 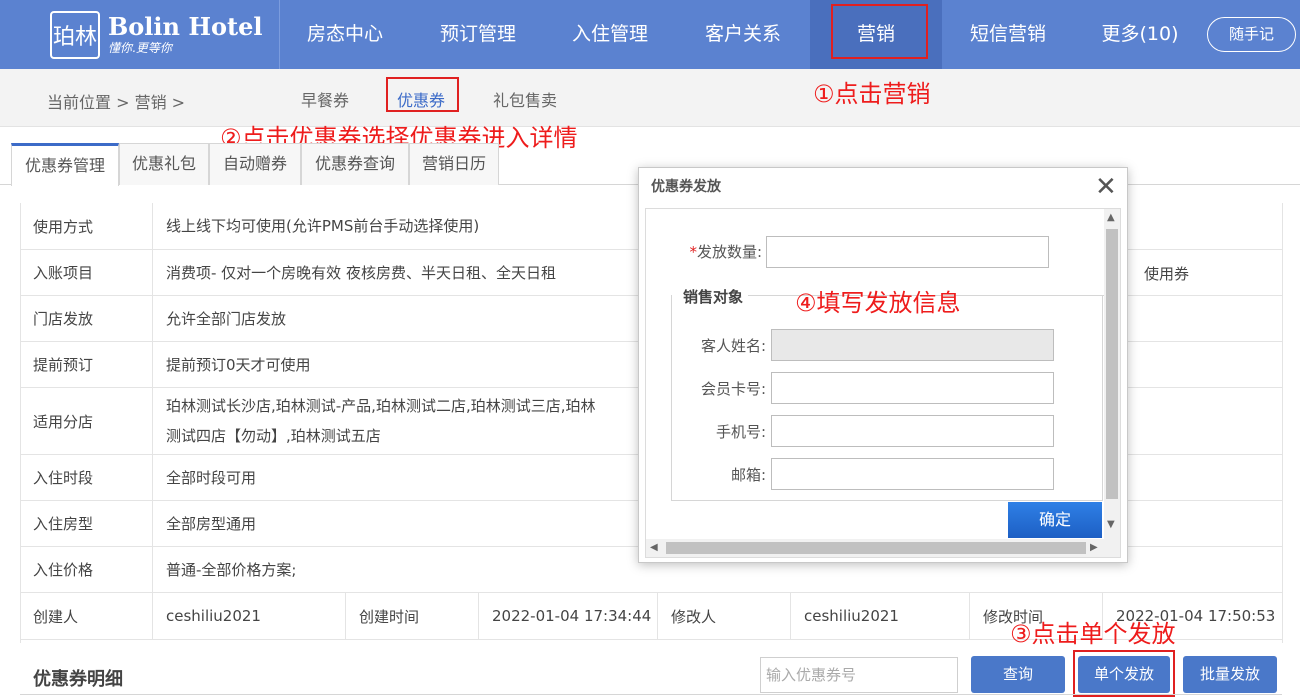 What do you see at coordinates (78, 679) in the screenshot?
I see `coupon-details-title: 优惠券明细` at bounding box center [78, 679].